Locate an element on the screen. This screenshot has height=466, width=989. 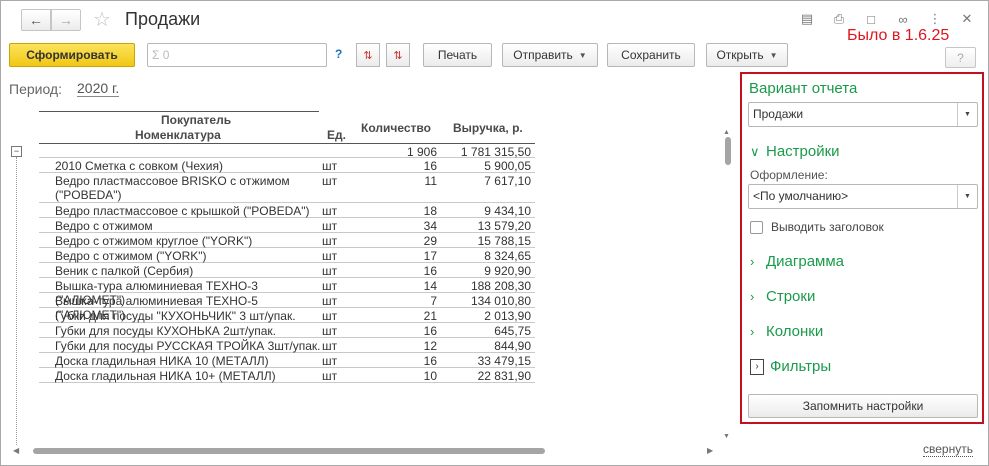
row-nomenclature: Ведро пластмассовое с крышкой ("POBEDA") is located at coordinates (182, 211).